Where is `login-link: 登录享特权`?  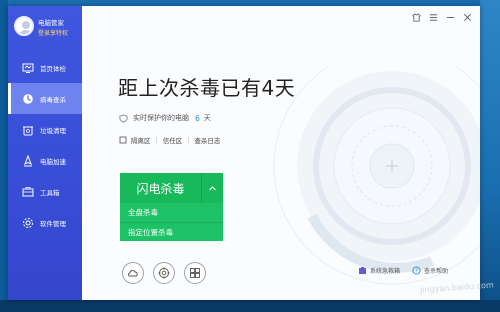
login-link: 登录享特权 is located at coordinates (53, 32).